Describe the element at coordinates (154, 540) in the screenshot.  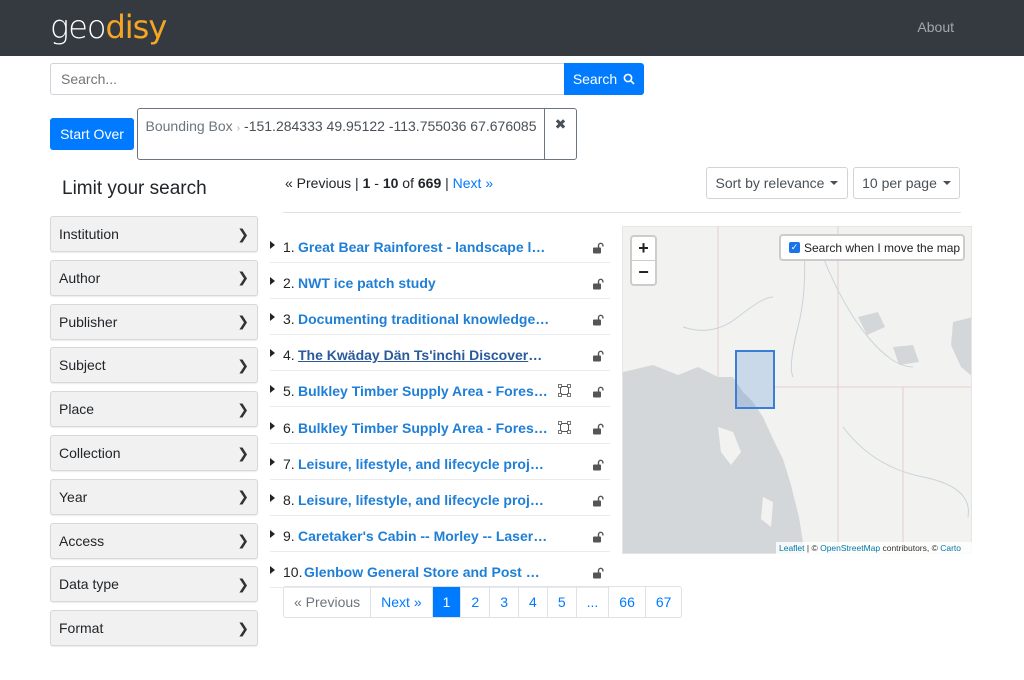
I see `facet-access: Access ❯` at that location.